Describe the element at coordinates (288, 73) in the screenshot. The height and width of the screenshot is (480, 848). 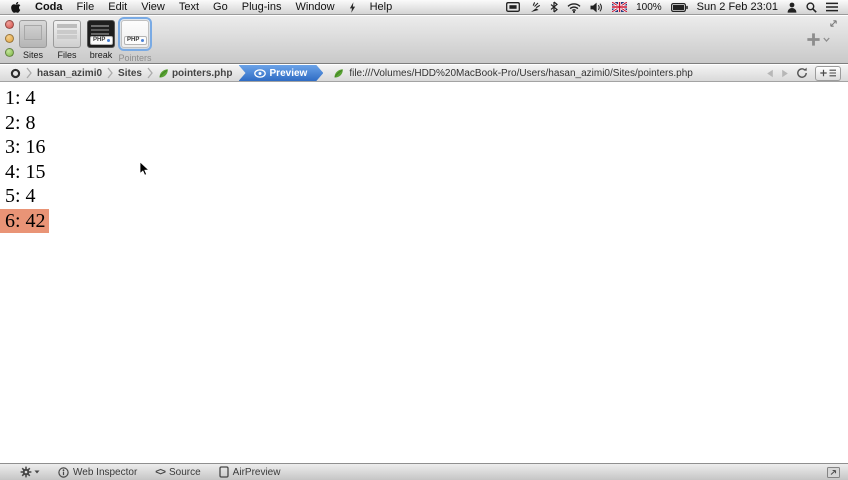
I see `tab-preview-label: Preview` at that location.